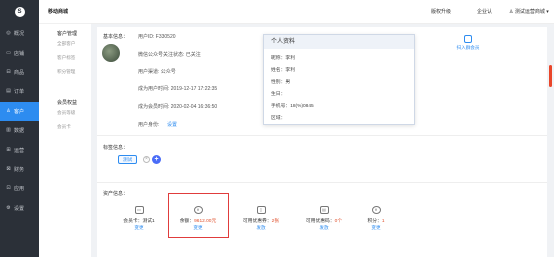  I want to click on change-card-link: 变更, so click(139, 228).